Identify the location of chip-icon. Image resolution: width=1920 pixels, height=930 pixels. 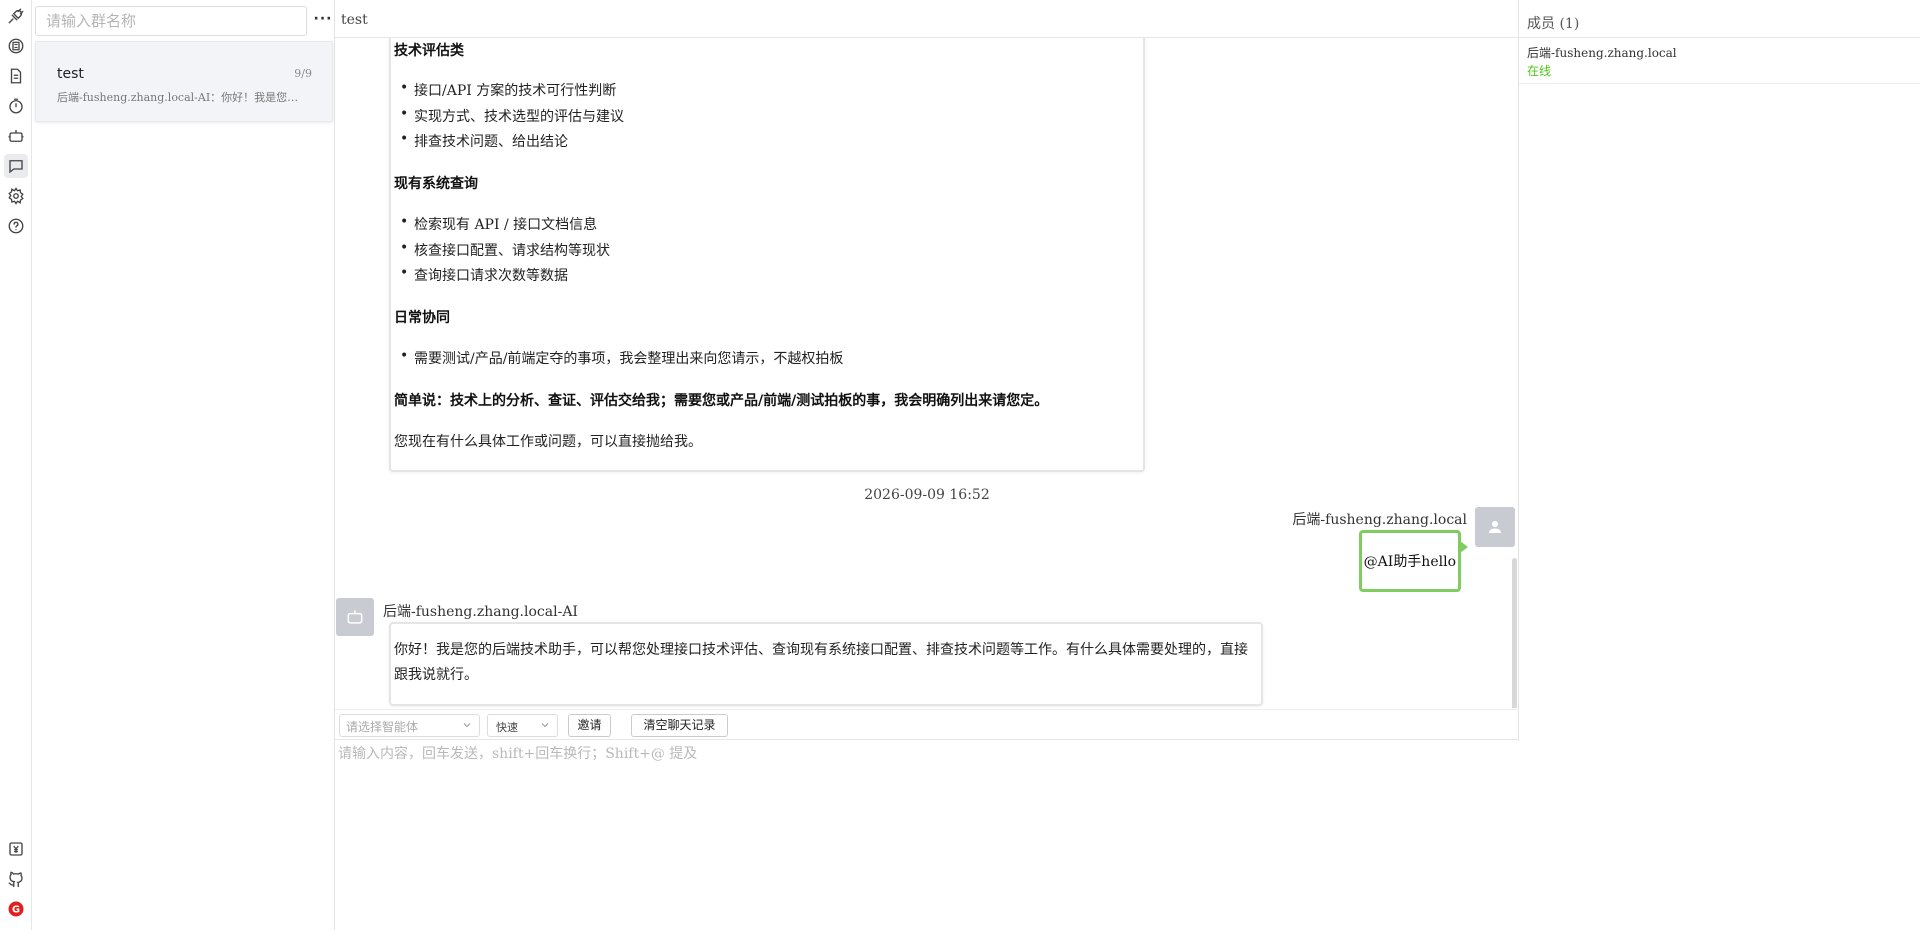
(16, 46).